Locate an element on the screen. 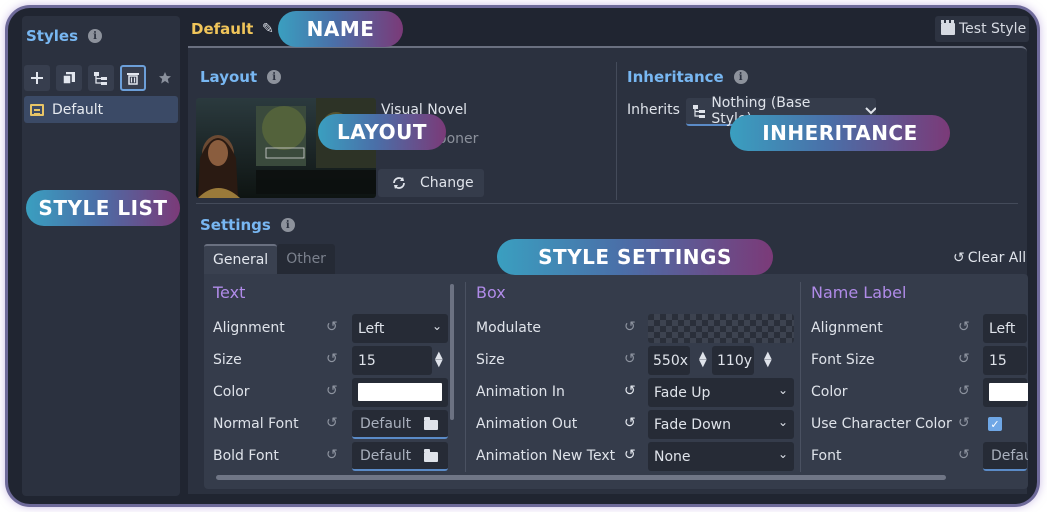 This screenshot has width=1047, height=512. setting-label: Animation In is located at coordinates (520, 392).